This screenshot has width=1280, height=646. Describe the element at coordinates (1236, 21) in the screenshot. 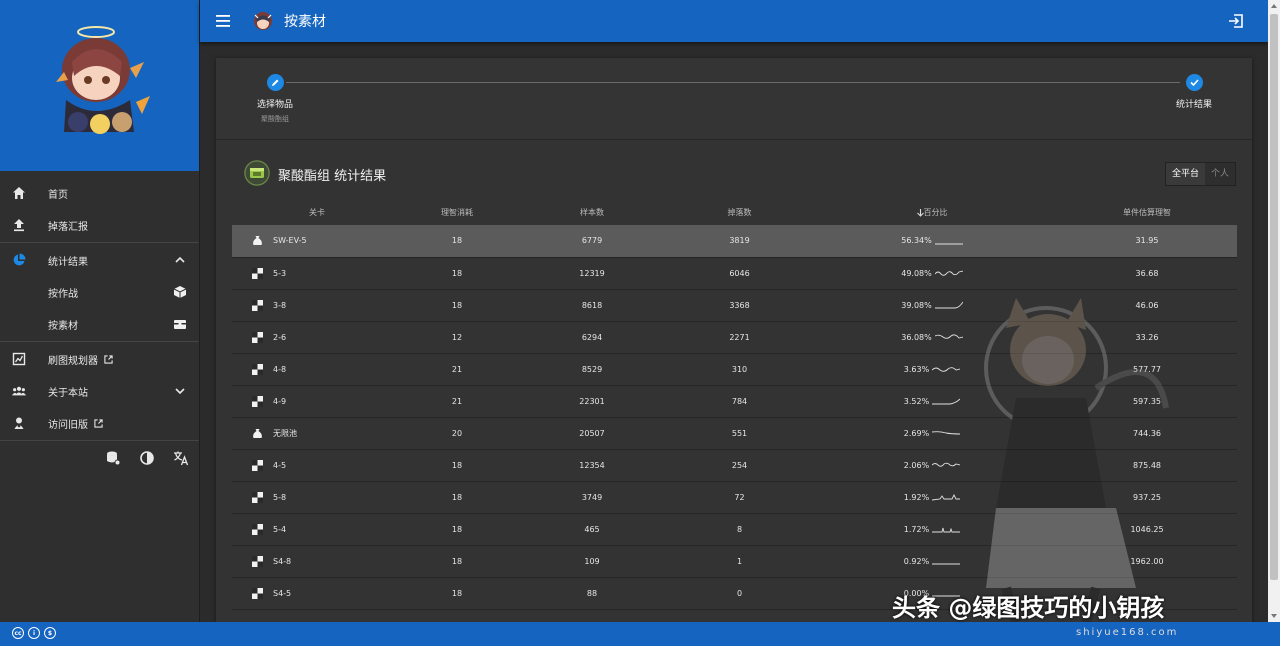

I see `logout-icon` at that location.